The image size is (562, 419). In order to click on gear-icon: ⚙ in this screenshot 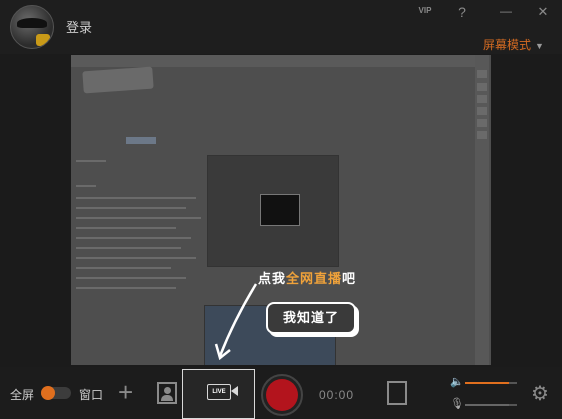, I will do `click(540, 393)`.